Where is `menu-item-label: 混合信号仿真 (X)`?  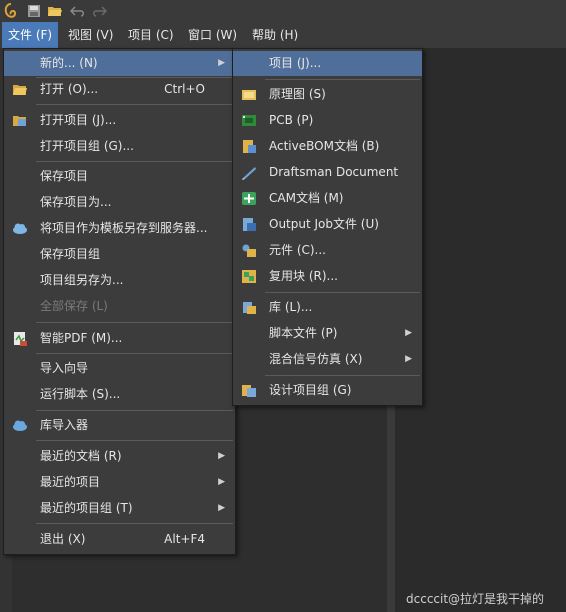 menu-item-label: 混合信号仿真 (X) is located at coordinates (316, 359).